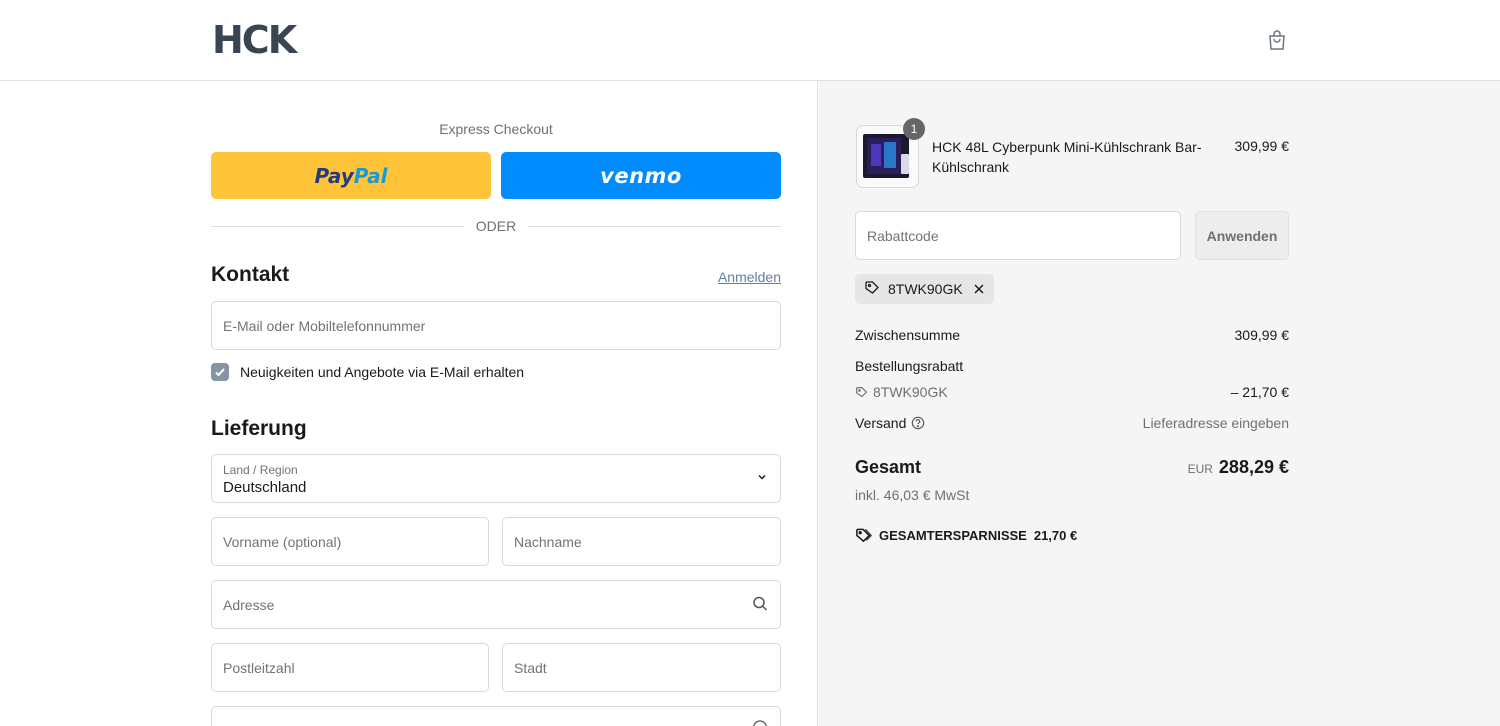 The height and width of the screenshot is (726, 1500). I want to click on delivery-heading: Lieferung, so click(259, 428).